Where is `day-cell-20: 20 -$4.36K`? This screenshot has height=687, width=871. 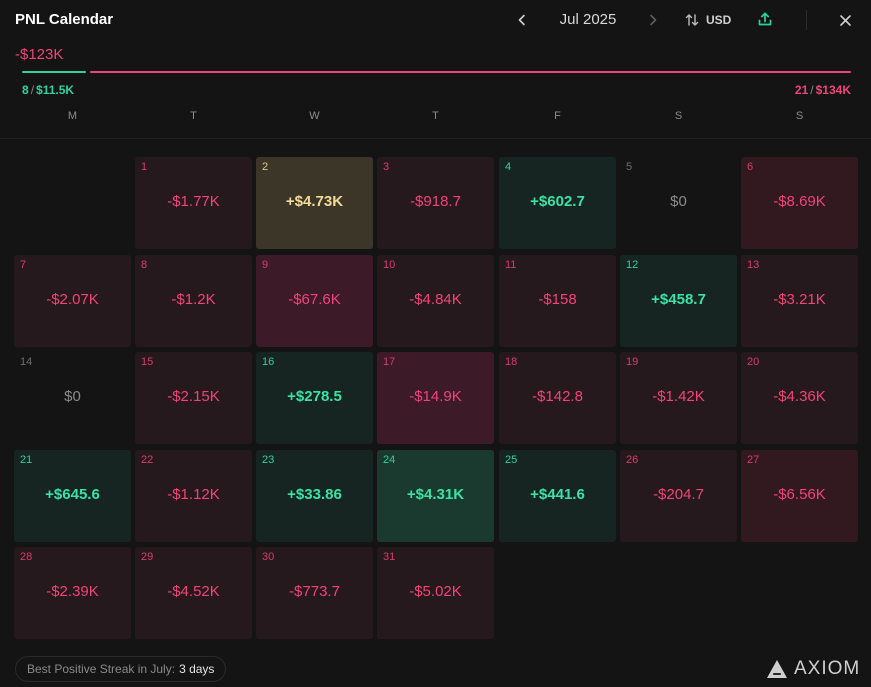 day-cell-20: 20 -$4.36K is located at coordinates (799, 398).